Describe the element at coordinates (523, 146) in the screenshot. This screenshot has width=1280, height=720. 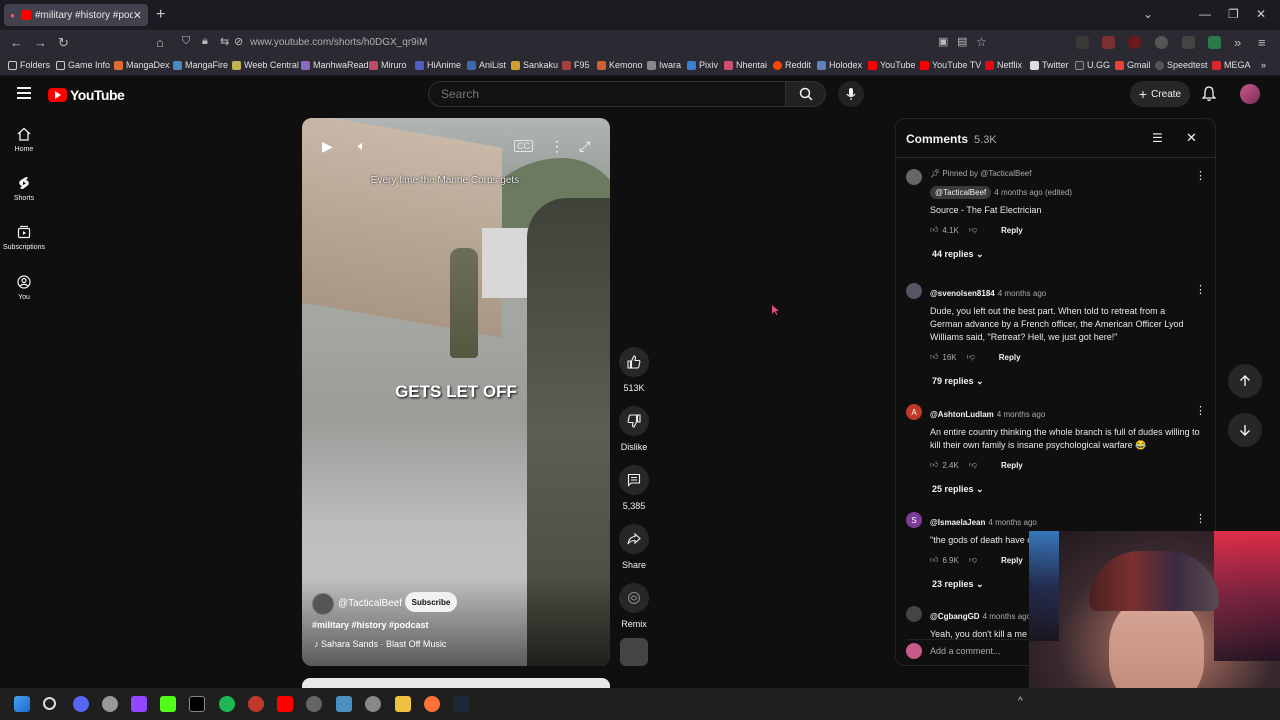
I see `captions-icon: CC` at that location.